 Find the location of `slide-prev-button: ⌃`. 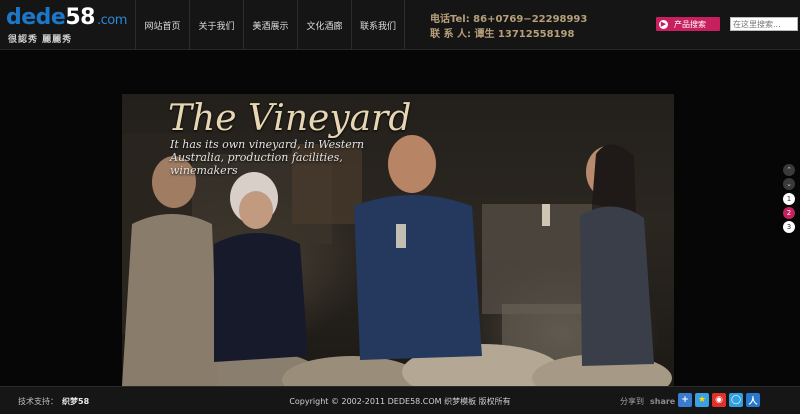

slide-prev-button: ⌃ is located at coordinates (789, 170).